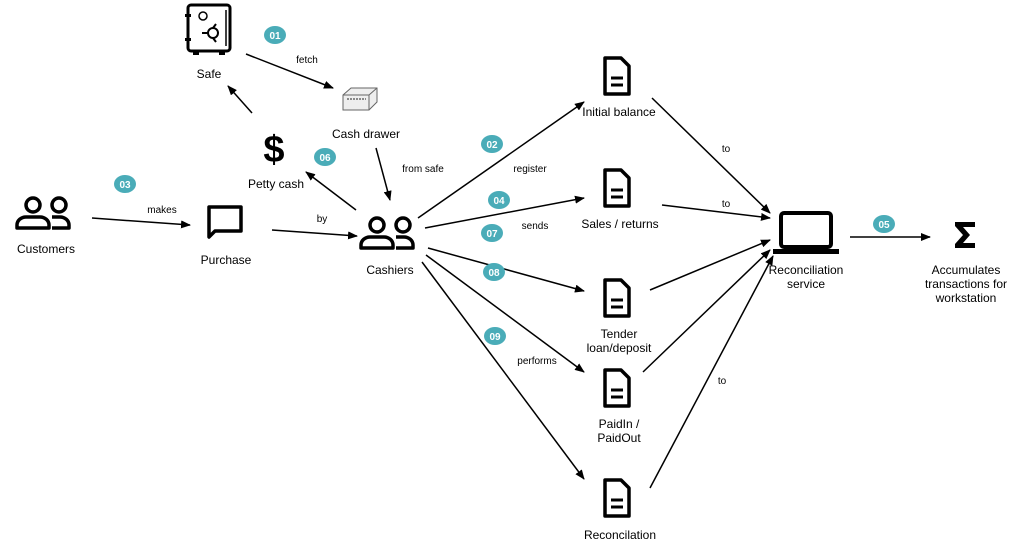 This screenshot has width=1015, height=550. I want to click on edge-tender-to-service, so click(710, 265).